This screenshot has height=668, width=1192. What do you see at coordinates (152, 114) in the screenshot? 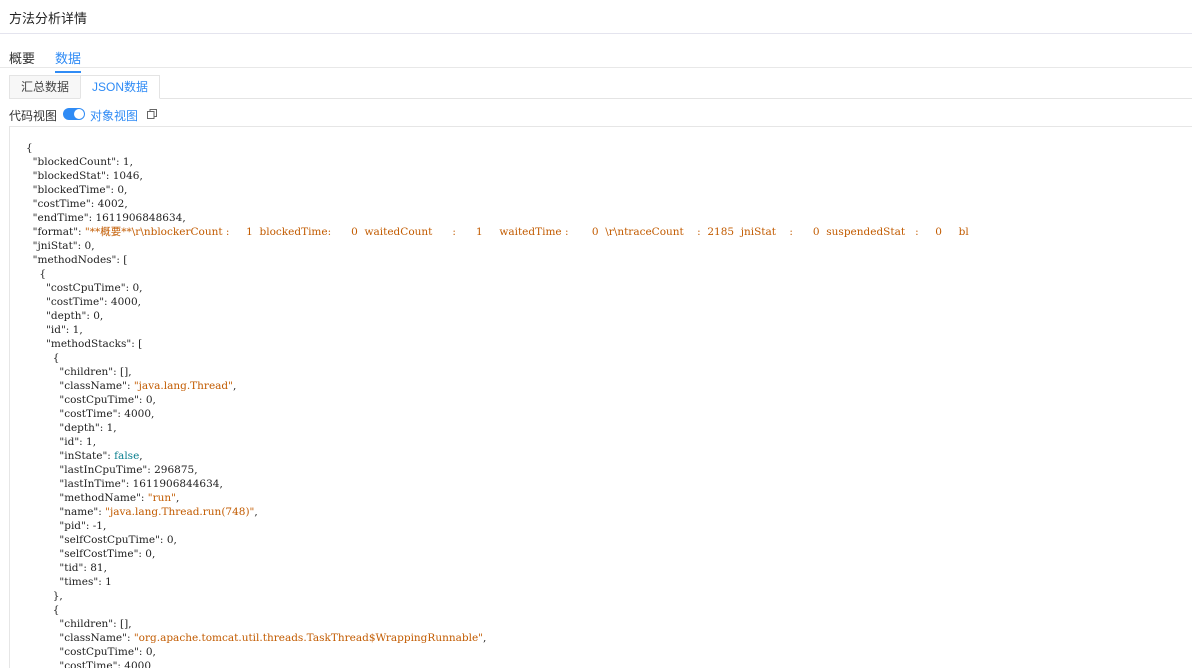
I see `copy-icon` at bounding box center [152, 114].